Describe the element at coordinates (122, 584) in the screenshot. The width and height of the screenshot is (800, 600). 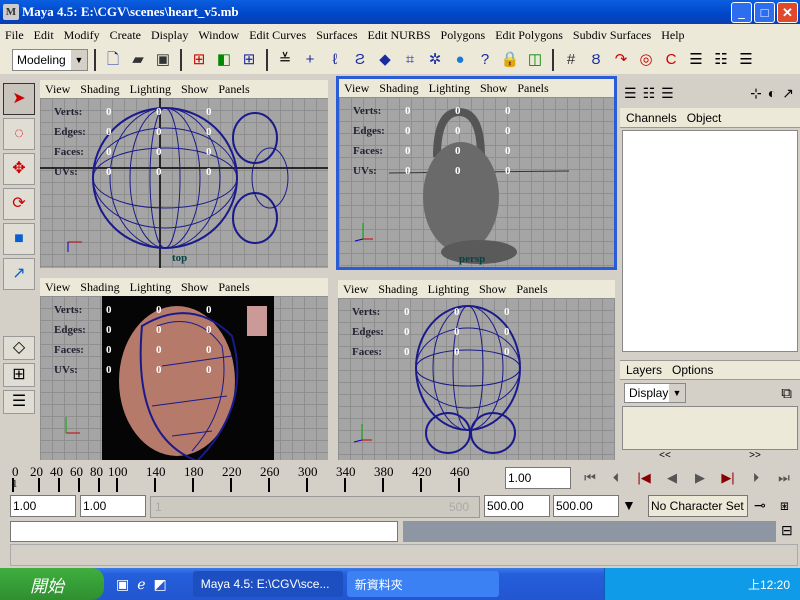
I see `quicklaunch-desktop-icon: ▣` at that location.